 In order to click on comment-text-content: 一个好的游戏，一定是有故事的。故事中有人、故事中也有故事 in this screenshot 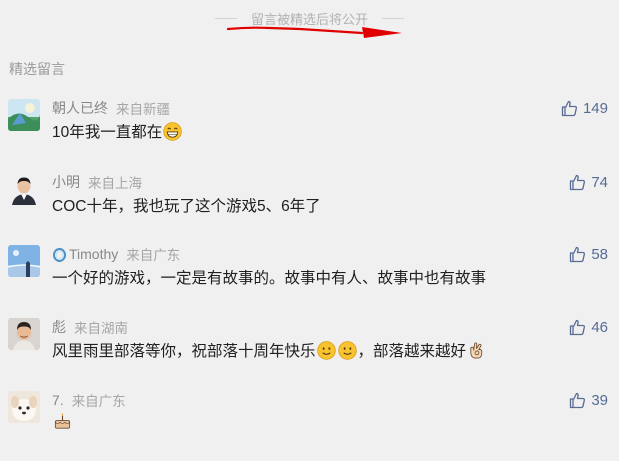, I will do `click(269, 278)`.